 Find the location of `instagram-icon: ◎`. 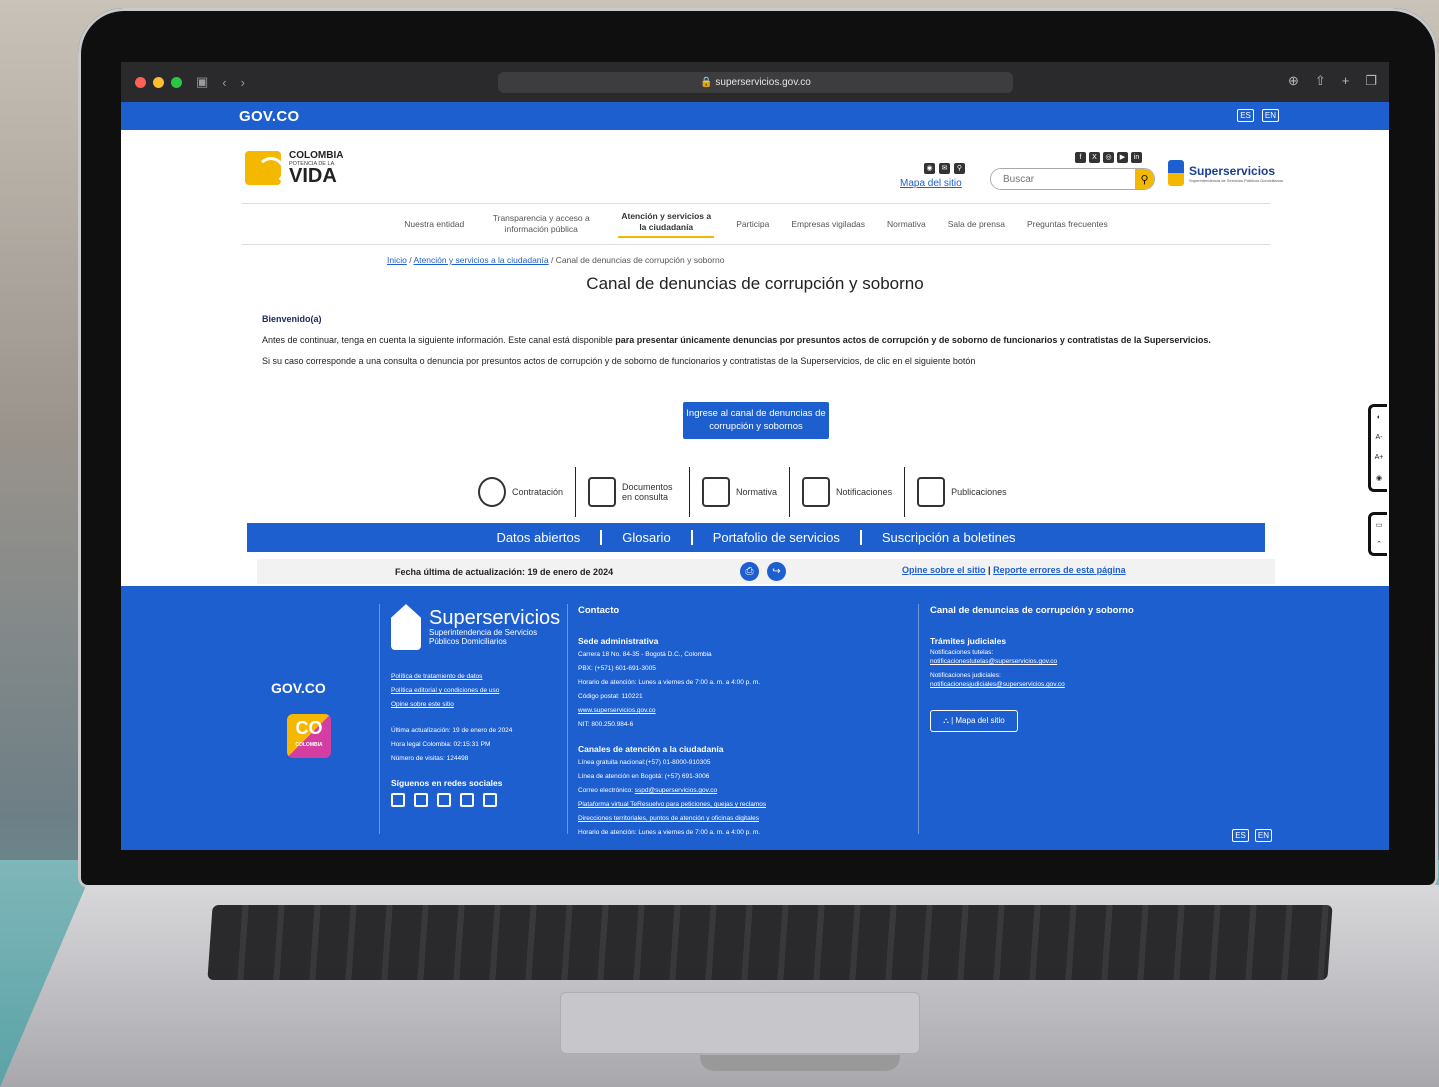

instagram-icon: ◎ is located at coordinates (1108, 157).